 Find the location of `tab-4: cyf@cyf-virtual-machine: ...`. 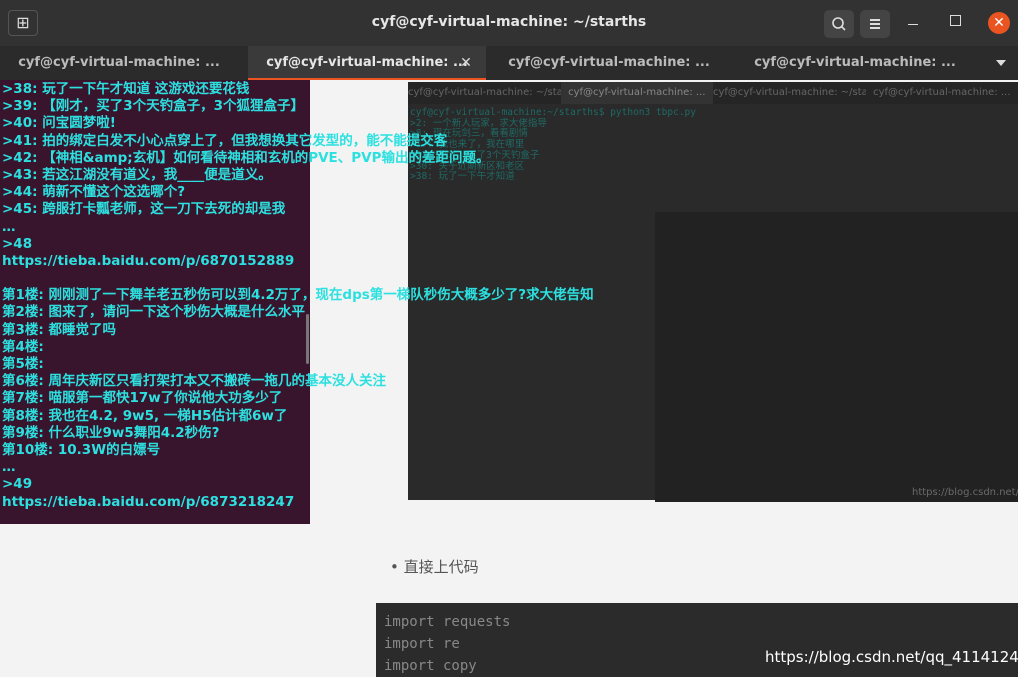

tab-4: cyf@cyf-virtual-machine: ... is located at coordinates (855, 63).